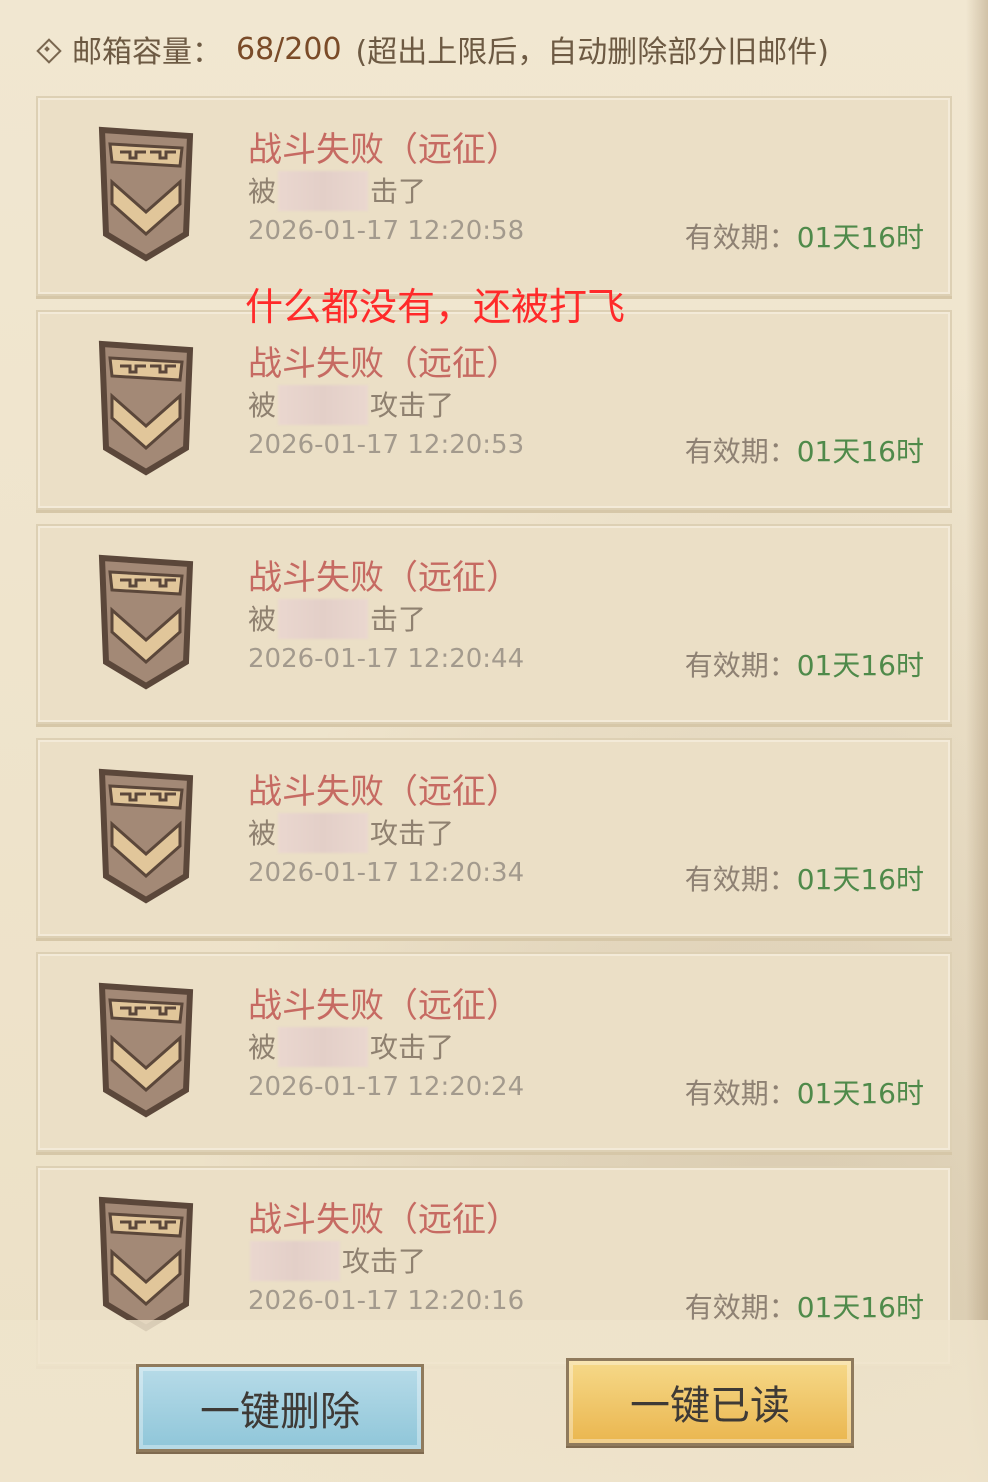  I want to click on diamond-icon, so click(47, 49).